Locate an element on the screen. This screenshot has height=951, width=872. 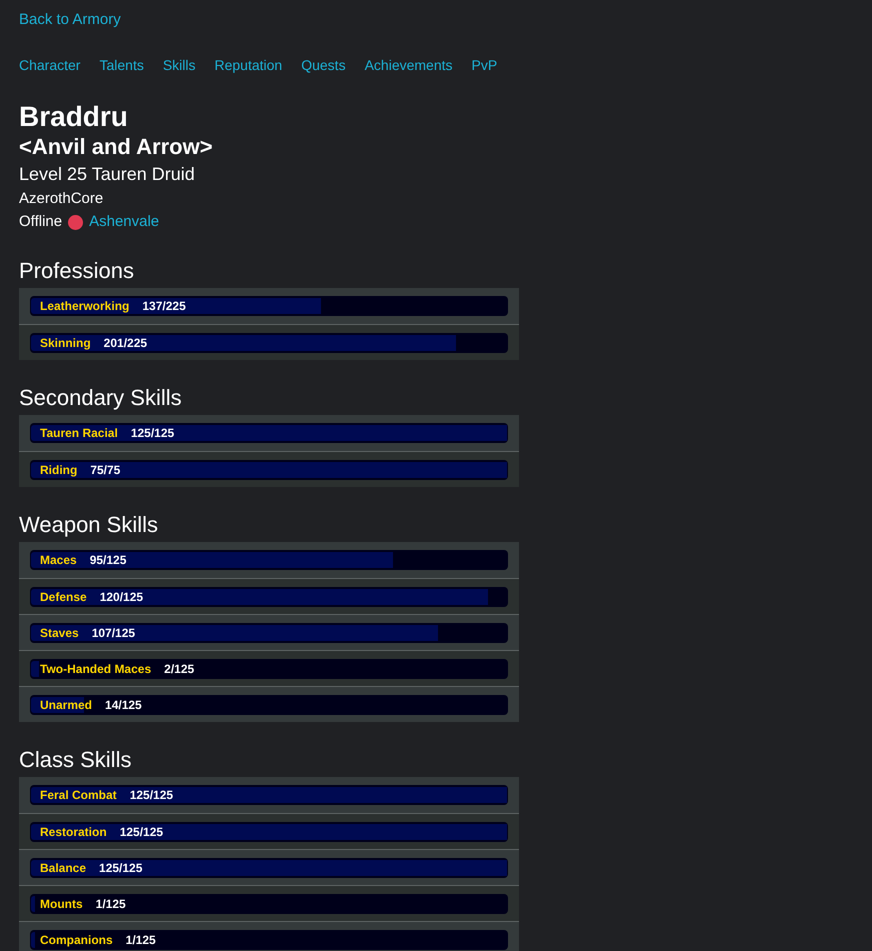
section-heading: Weapon Skills is located at coordinates (89, 525).